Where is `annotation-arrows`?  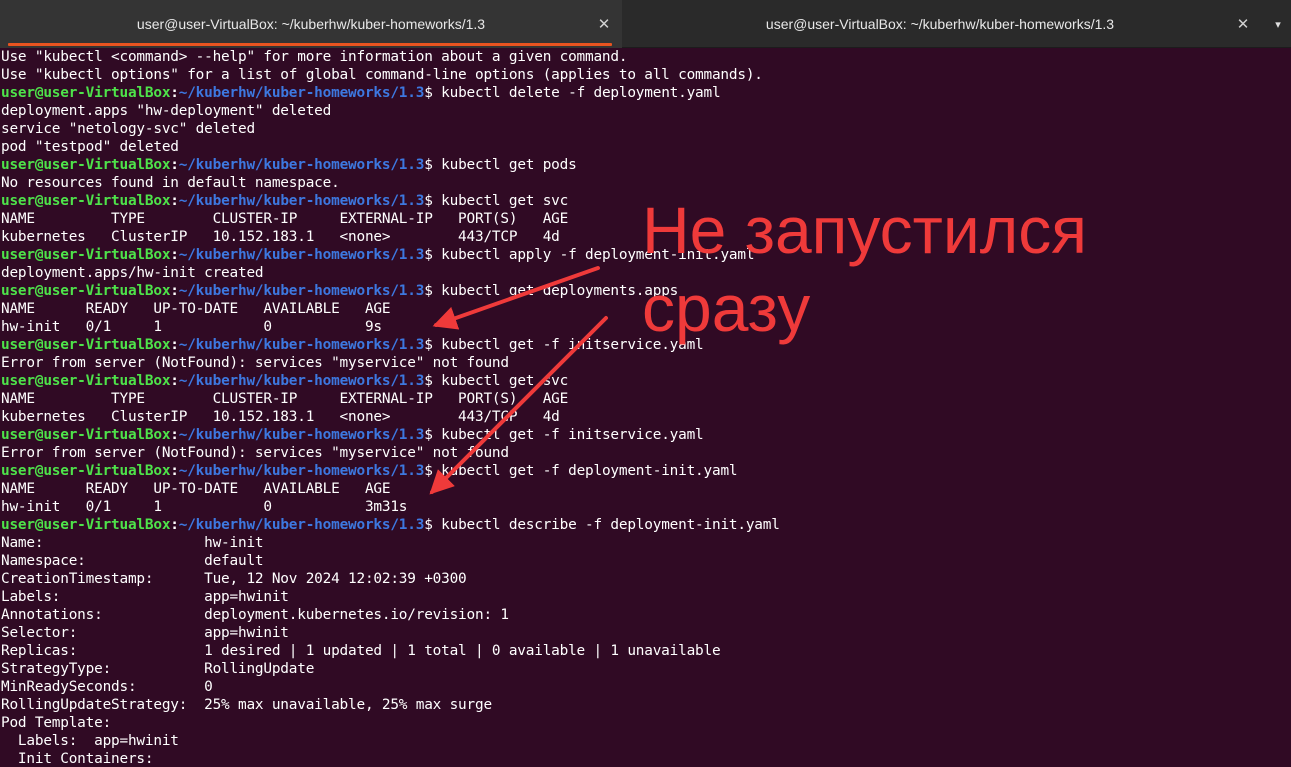 annotation-arrows is located at coordinates (518, 380).